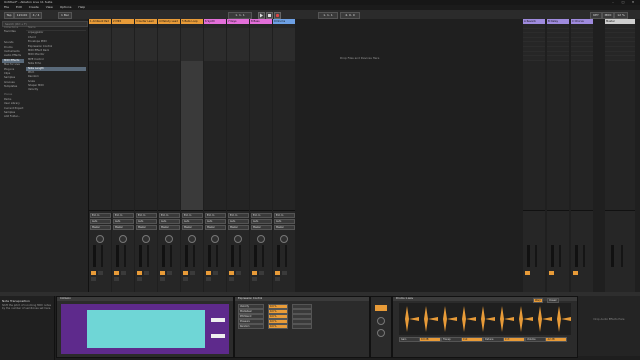 This screenshot has height=360, width=640. Describe the element at coordinates (381, 308) in the screenshot. I see `rack-power-button` at that location.